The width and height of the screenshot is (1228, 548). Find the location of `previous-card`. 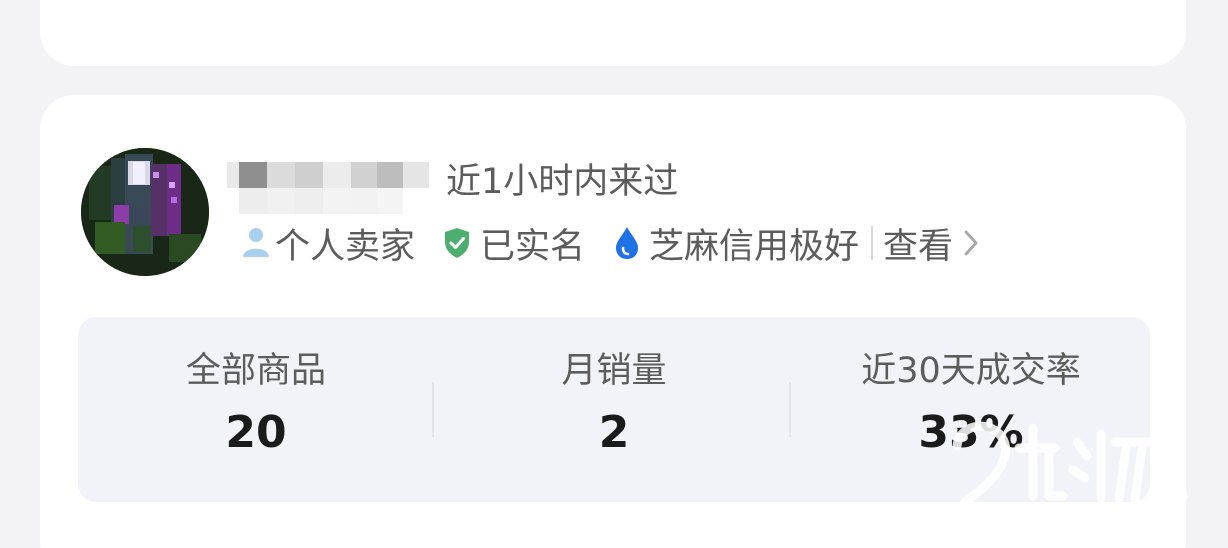

previous-card is located at coordinates (613, 33).